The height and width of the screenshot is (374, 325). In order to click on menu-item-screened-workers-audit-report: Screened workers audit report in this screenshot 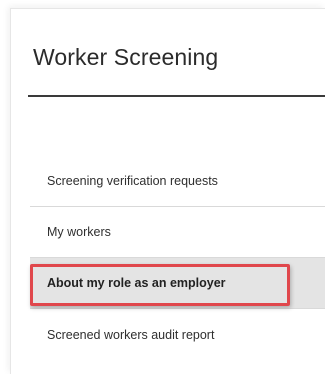, I will do `click(177, 334)`.